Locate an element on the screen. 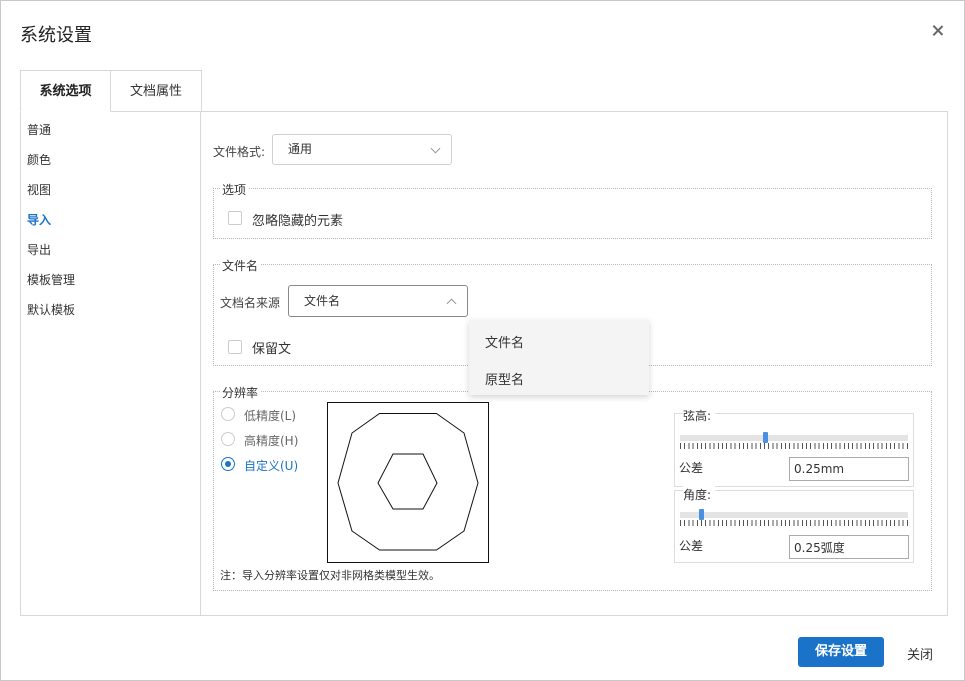  sidebar-item-color: 颜色 is located at coordinates (39, 159).